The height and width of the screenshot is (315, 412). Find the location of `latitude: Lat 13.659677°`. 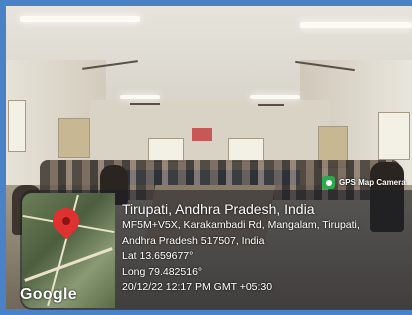

latitude: Lat 13.659677° is located at coordinates (158, 256).